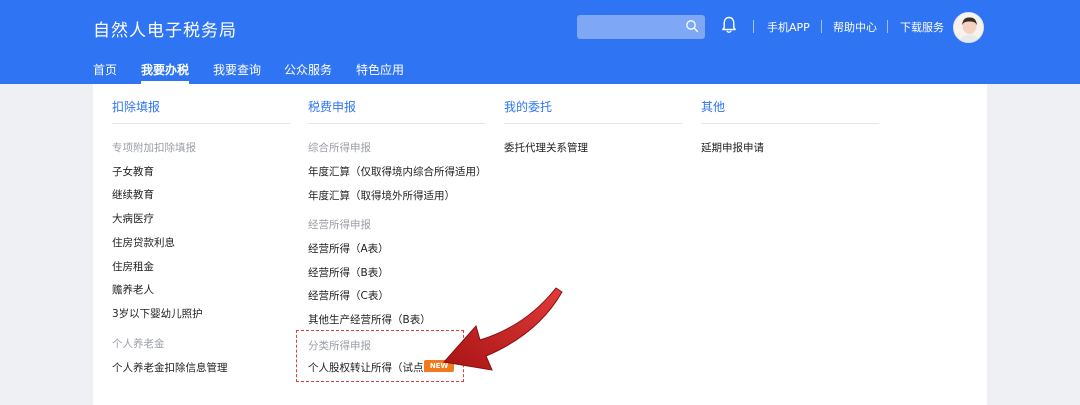 The width and height of the screenshot is (1080, 405). What do you see at coordinates (397, 171) in the screenshot?
I see `menu-item-annual-domestic: 年度汇算（仅取得境内综合所得适用）` at bounding box center [397, 171].